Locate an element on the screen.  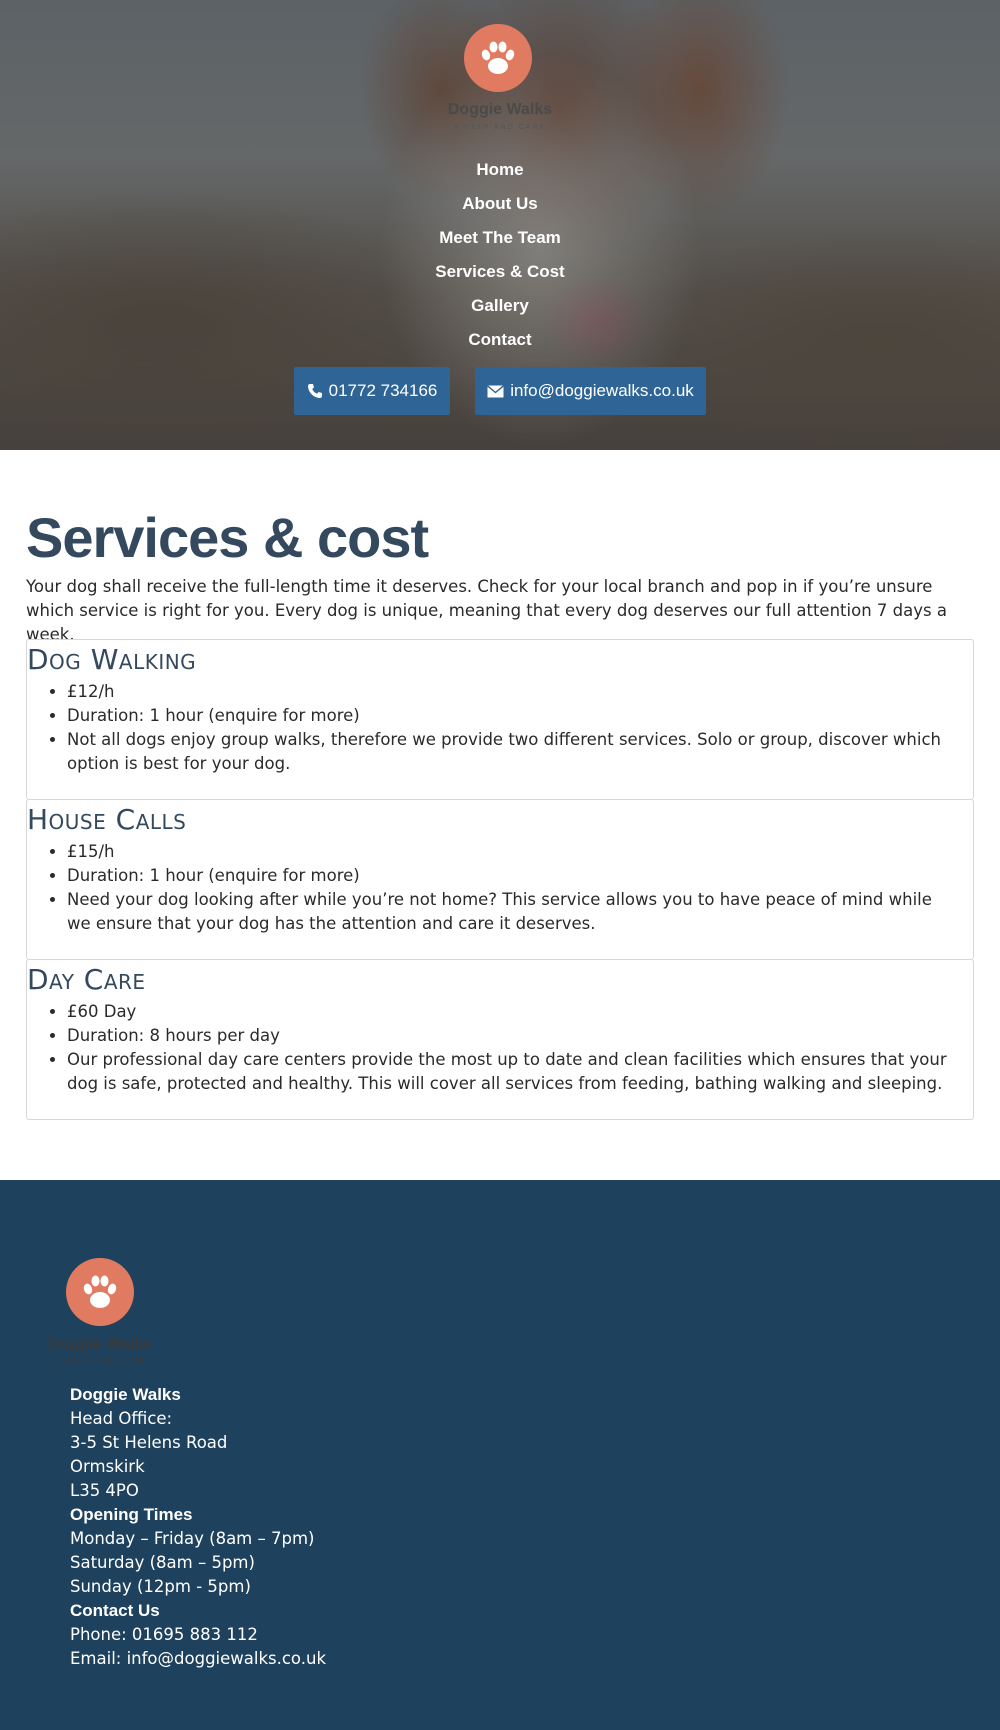
nav-item-services-cost: Services & Cost is located at coordinates (500, 277).